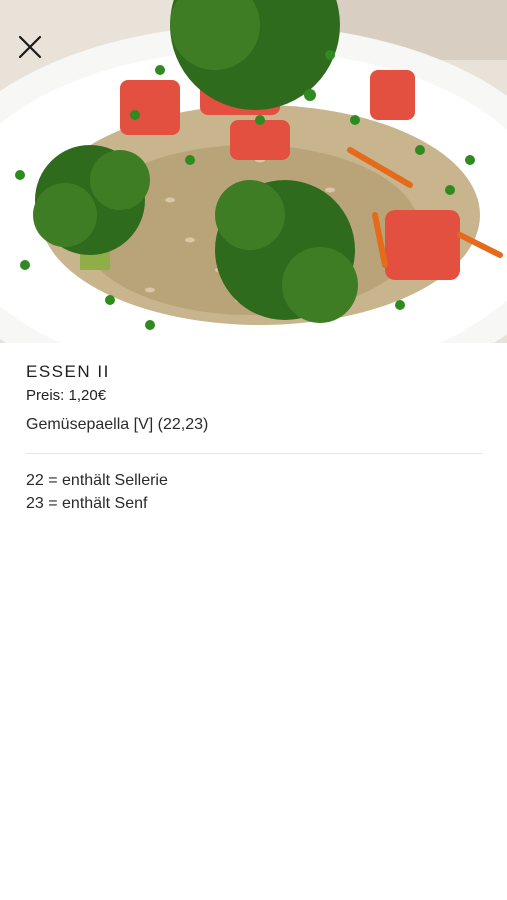 The width and height of the screenshot is (507, 900). What do you see at coordinates (87, 503) in the screenshot?
I see `allergen-item: 23 = enthält Senf` at bounding box center [87, 503].